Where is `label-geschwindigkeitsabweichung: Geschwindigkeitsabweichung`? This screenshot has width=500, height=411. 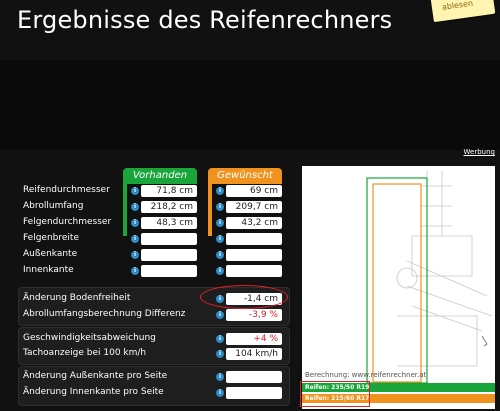
label-geschwindigkeitsabweichung: Geschwindigkeitsabweichung is located at coordinates (89, 338).